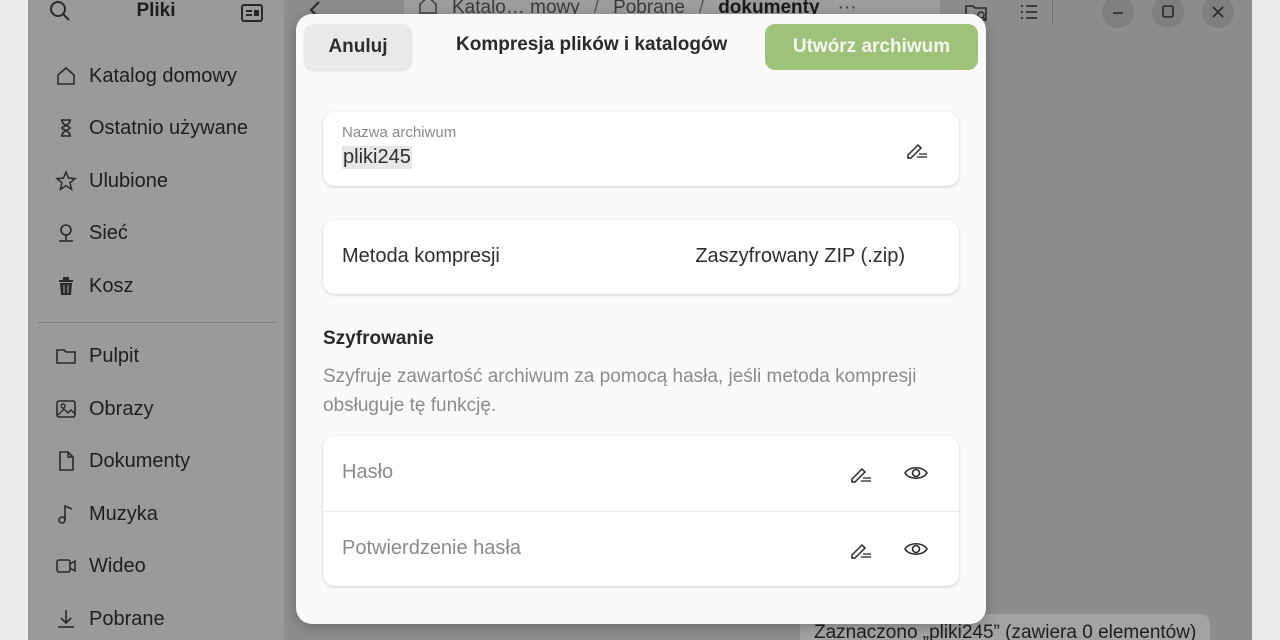  What do you see at coordinates (66, 181) in the screenshot?
I see `star-icon` at bounding box center [66, 181].